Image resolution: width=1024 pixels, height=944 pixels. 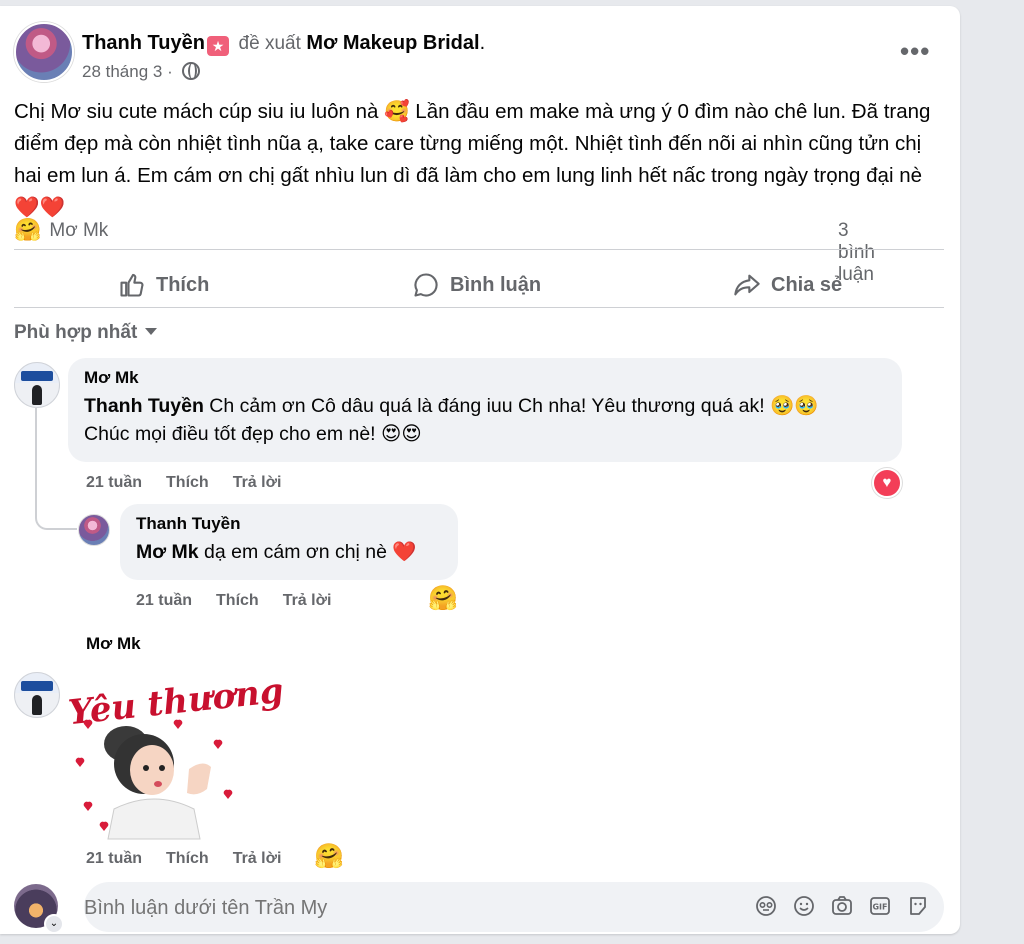 What do you see at coordinates (915, 51) in the screenshot?
I see `more-options-button: •••` at bounding box center [915, 51].